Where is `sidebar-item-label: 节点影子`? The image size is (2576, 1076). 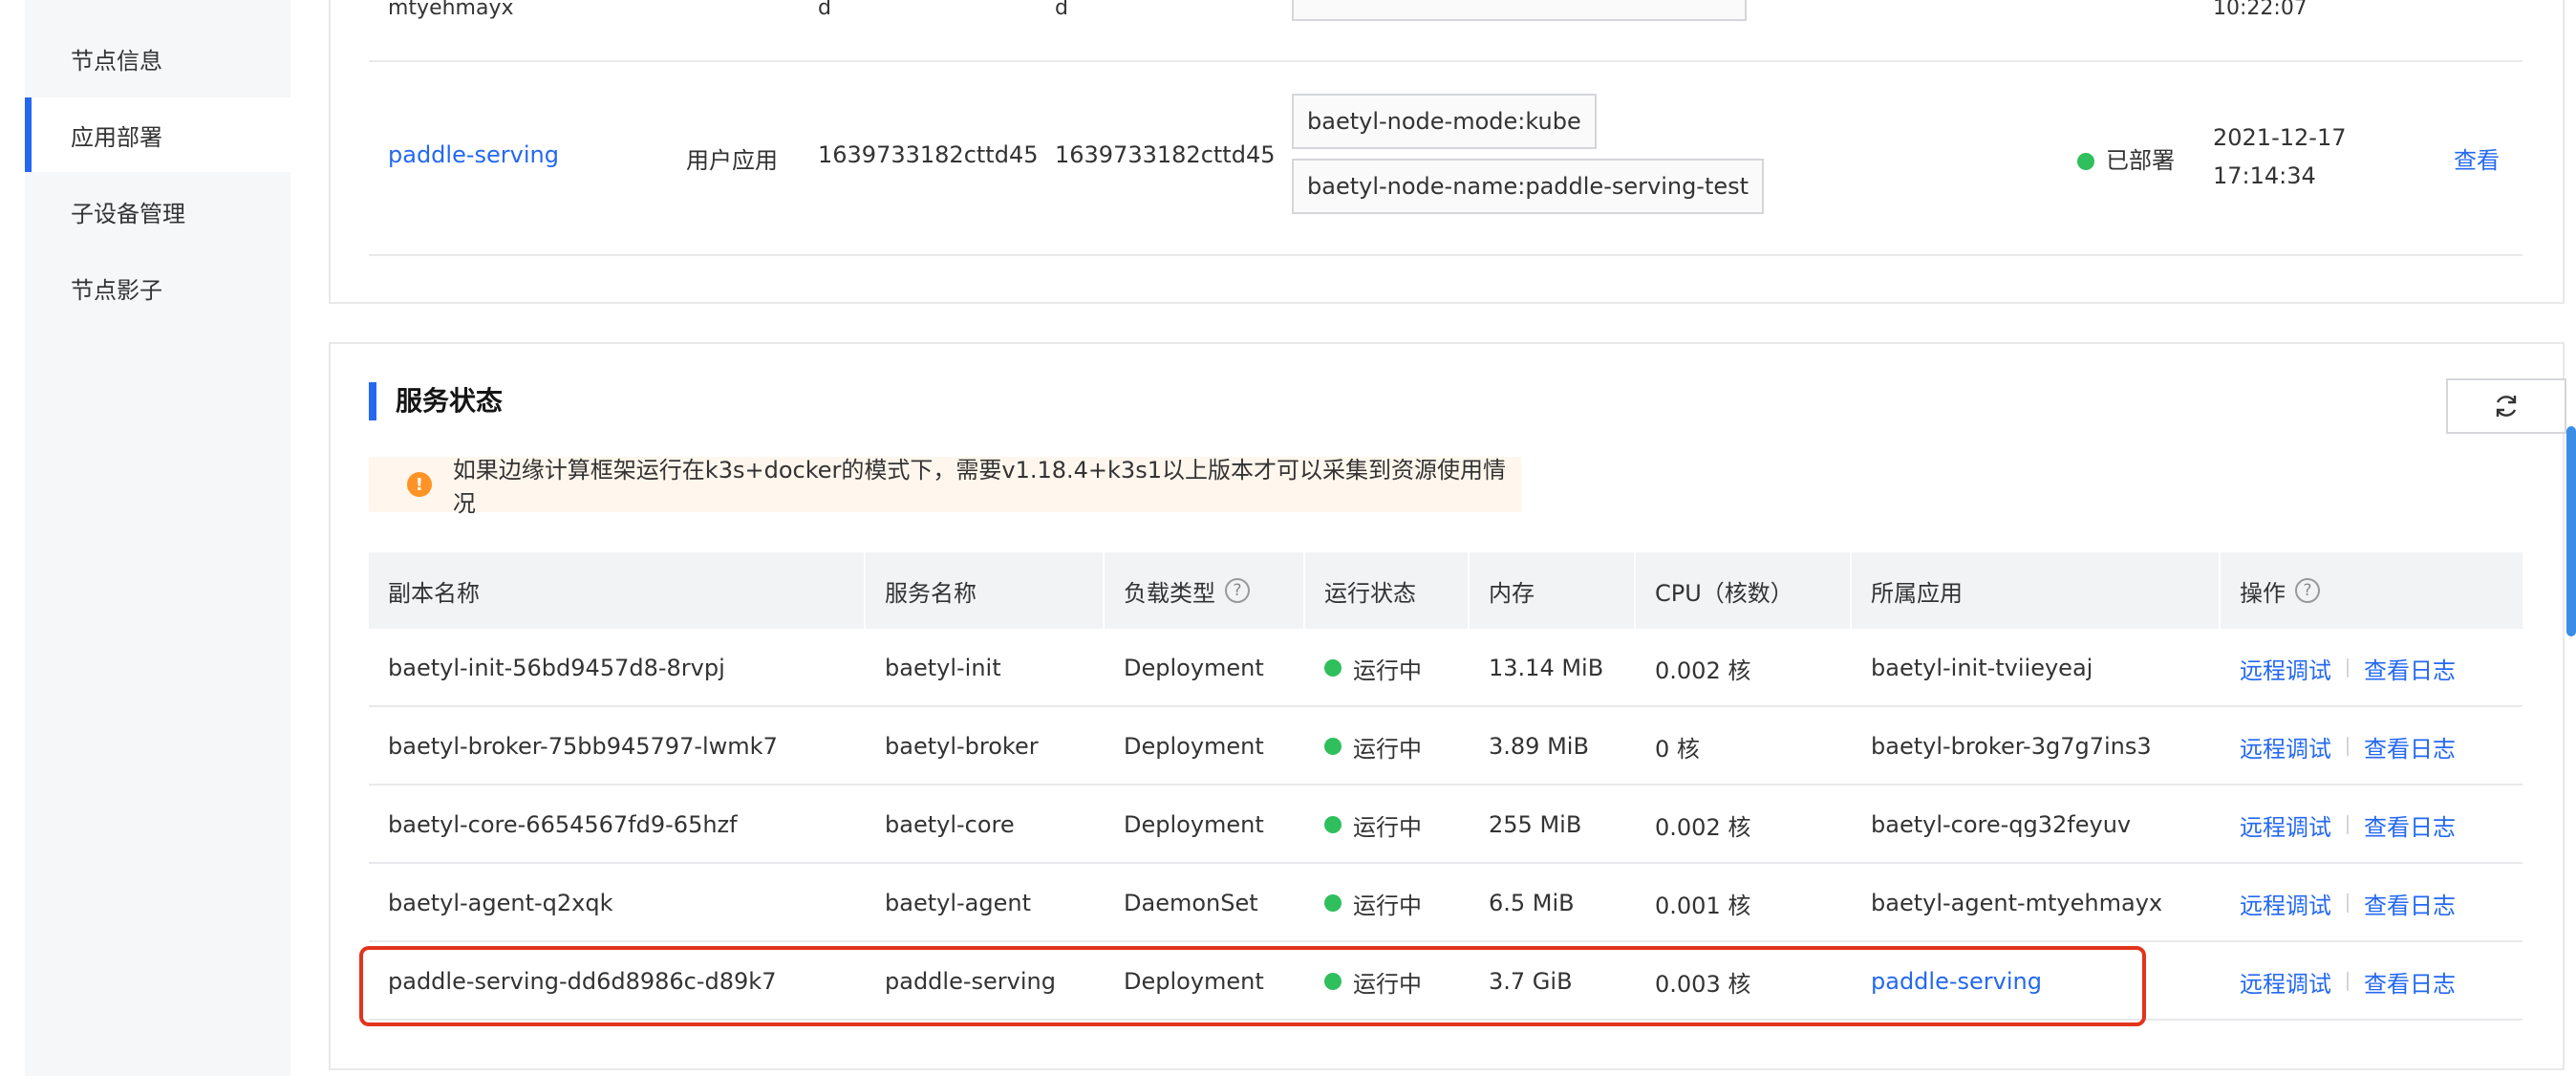 sidebar-item-label: 节点影子 is located at coordinates (116, 290).